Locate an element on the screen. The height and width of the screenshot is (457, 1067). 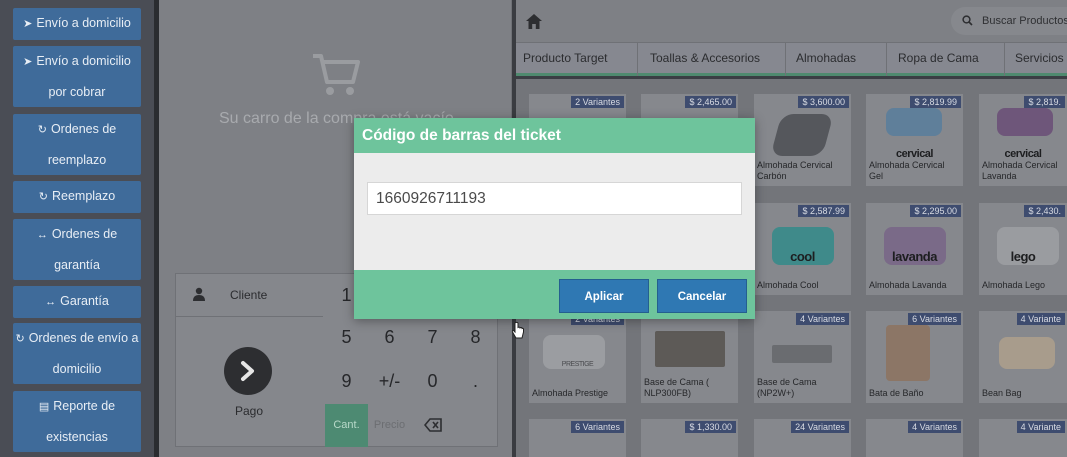
key-decimal: . is located at coordinates (475, 381).